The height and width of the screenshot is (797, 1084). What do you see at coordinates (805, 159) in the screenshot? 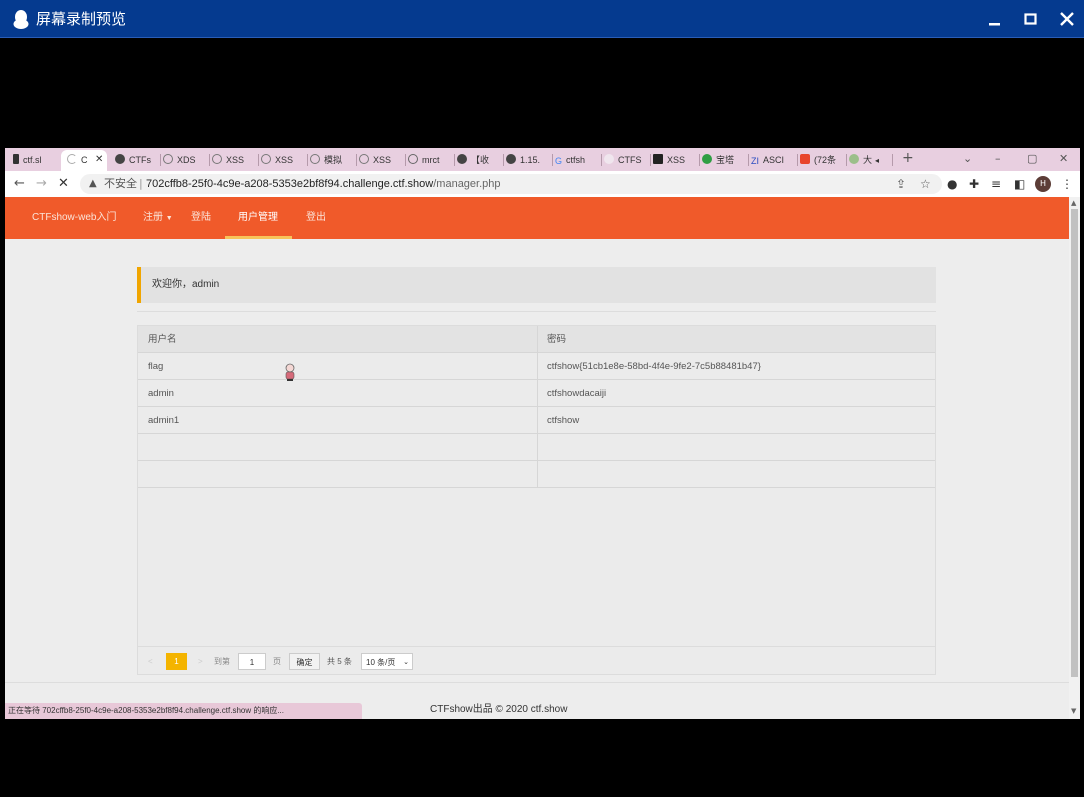
I see `c-icon` at bounding box center [805, 159].